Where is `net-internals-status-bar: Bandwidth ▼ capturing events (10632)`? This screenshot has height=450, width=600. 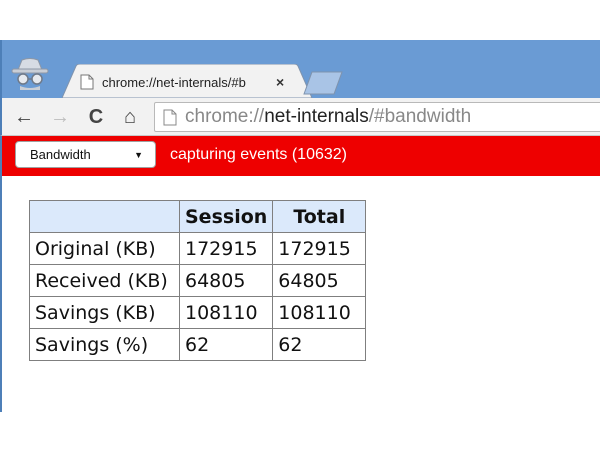 net-internals-status-bar: Bandwidth ▼ capturing events (10632) is located at coordinates (300, 156).